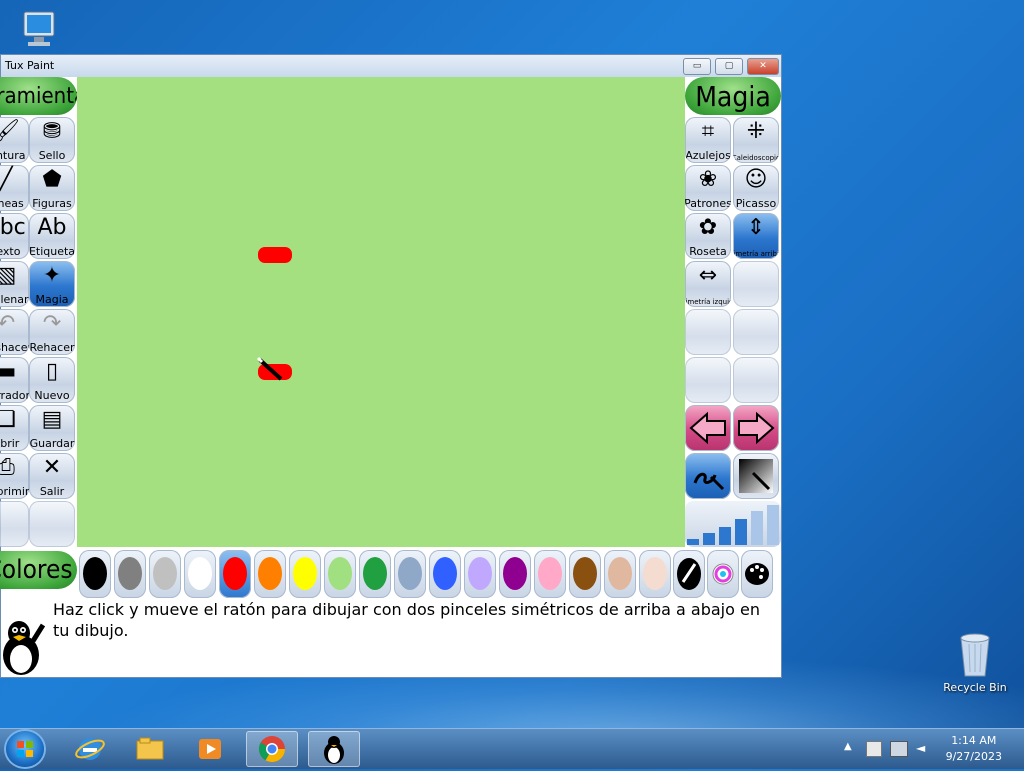 This screenshot has height=771, width=1024. I want to click on quit-icon: ✕, so click(52, 467).